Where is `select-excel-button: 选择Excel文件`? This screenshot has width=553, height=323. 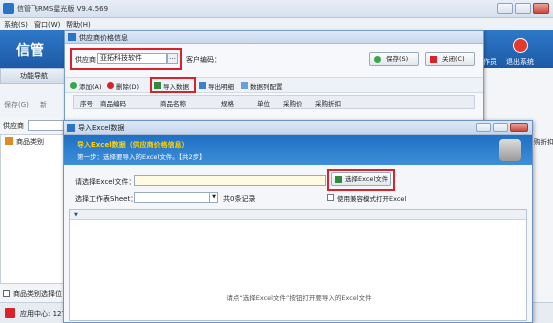
select-excel-button: 选择Excel文件 is located at coordinates (361, 179).